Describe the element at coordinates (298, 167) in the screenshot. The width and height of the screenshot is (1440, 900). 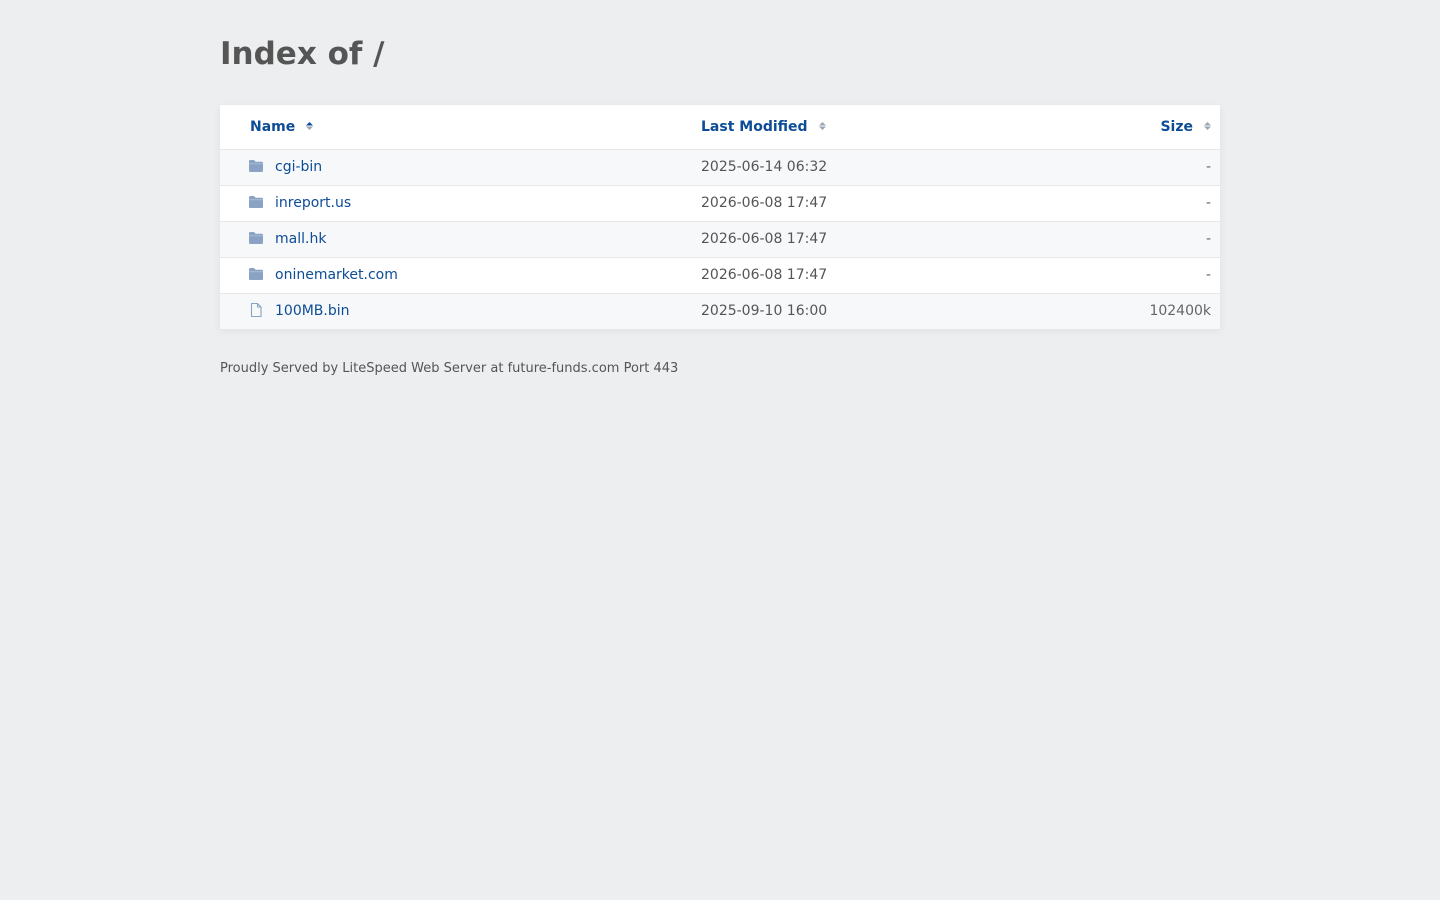
I see `entry-link: cgi-bin` at that location.